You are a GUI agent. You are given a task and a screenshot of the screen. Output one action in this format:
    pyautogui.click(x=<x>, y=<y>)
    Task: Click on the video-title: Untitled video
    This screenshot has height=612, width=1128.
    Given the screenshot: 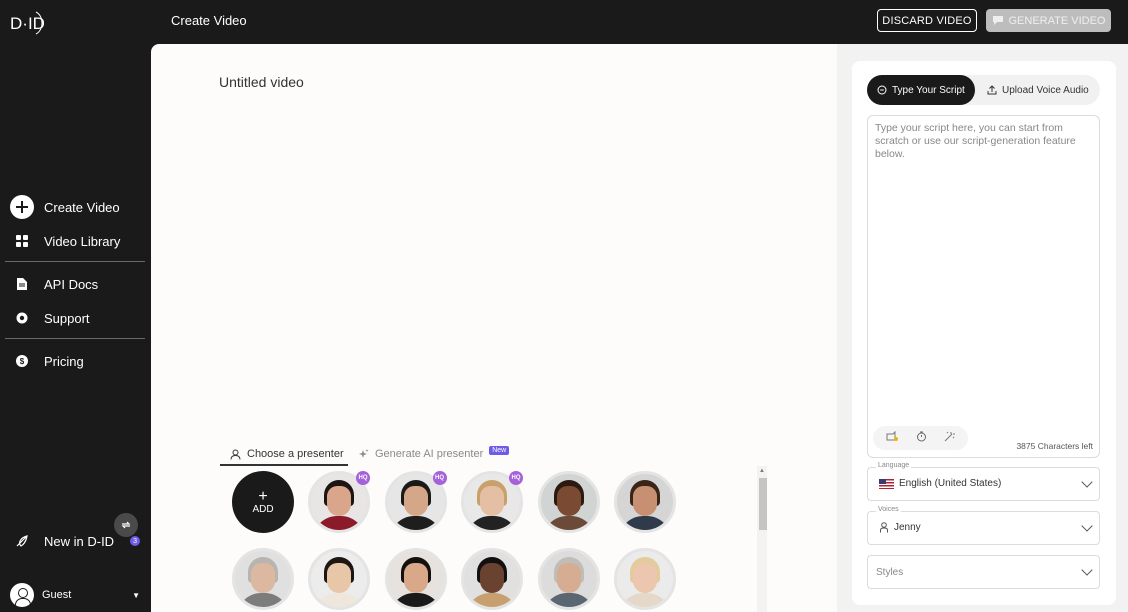 What is the action you would take?
    pyautogui.click(x=261, y=82)
    